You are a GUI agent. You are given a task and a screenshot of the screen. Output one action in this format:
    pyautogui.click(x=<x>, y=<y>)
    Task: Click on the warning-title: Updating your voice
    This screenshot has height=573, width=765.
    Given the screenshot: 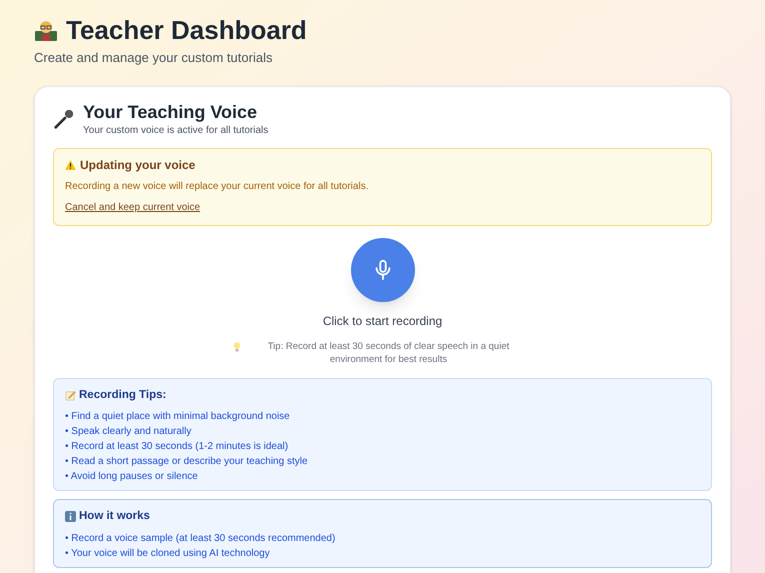 What is the action you would take?
    pyautogui.click(x=138, y=165)
    